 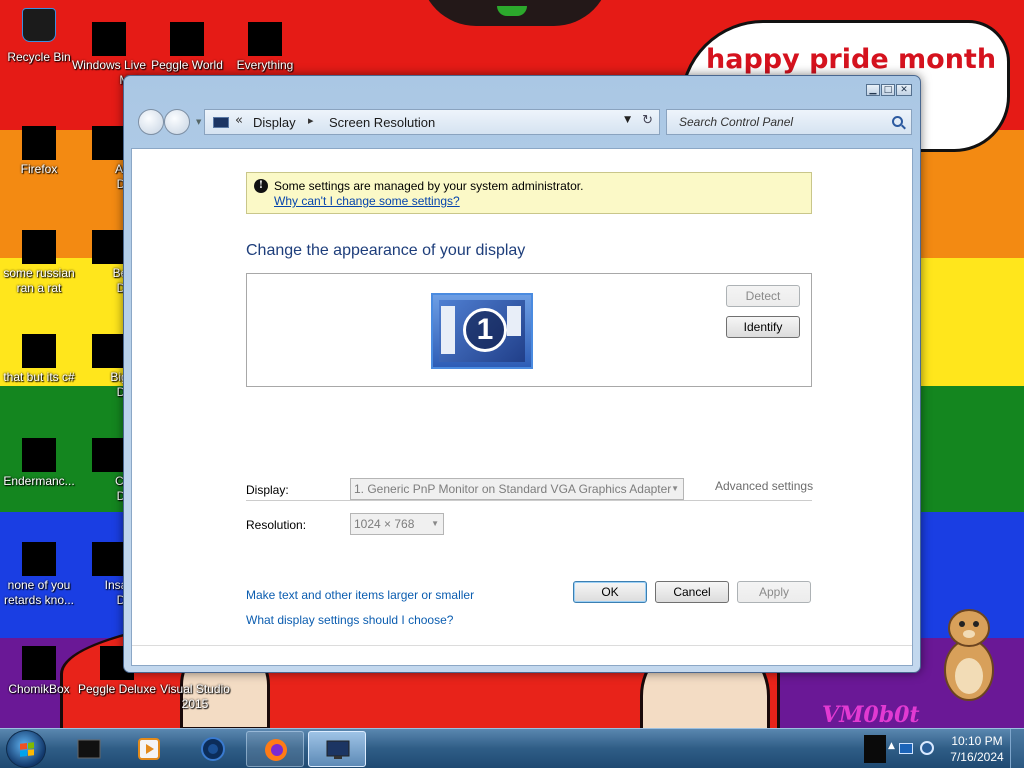 I want to click on breadcrumb-overflow-icon: «, so click(x=239, y=120).